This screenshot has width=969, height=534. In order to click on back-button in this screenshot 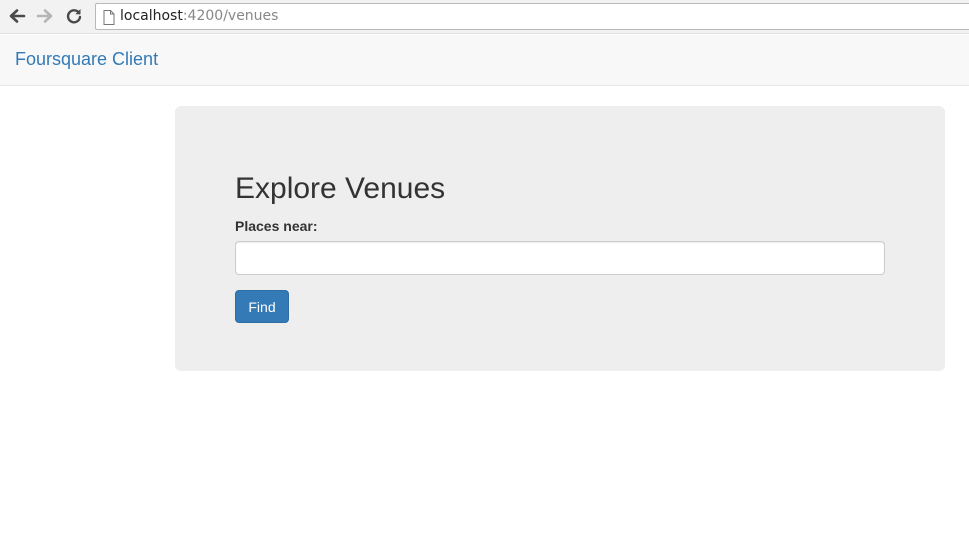, I will do `click(17, 16)`.